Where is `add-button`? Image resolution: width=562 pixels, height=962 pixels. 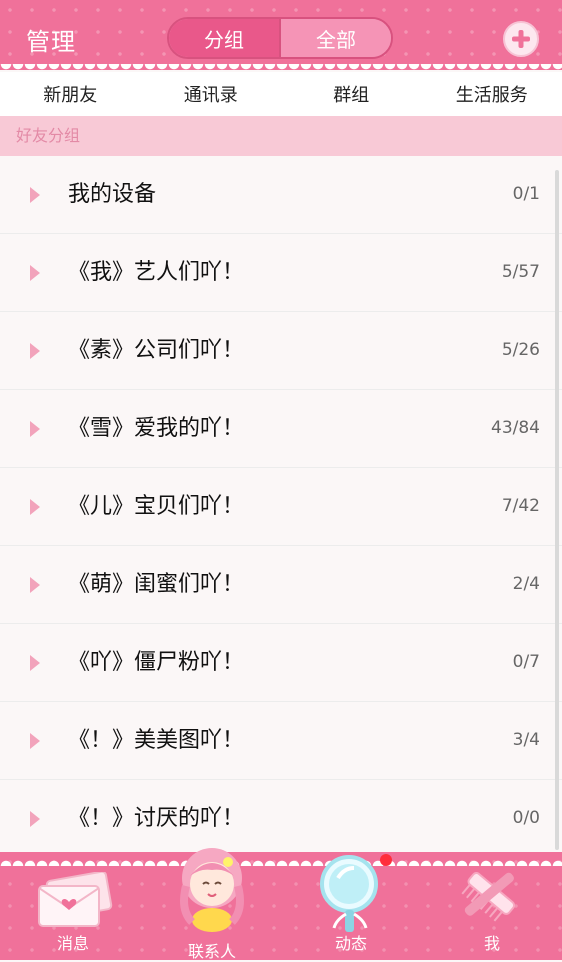 add-button is located at coordinates (521, 39).